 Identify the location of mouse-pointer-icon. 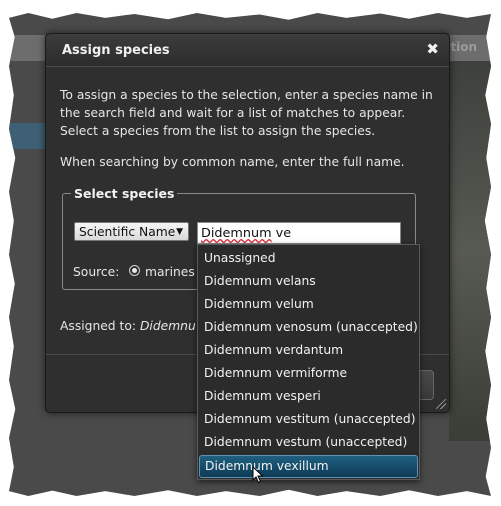
(258, 475).